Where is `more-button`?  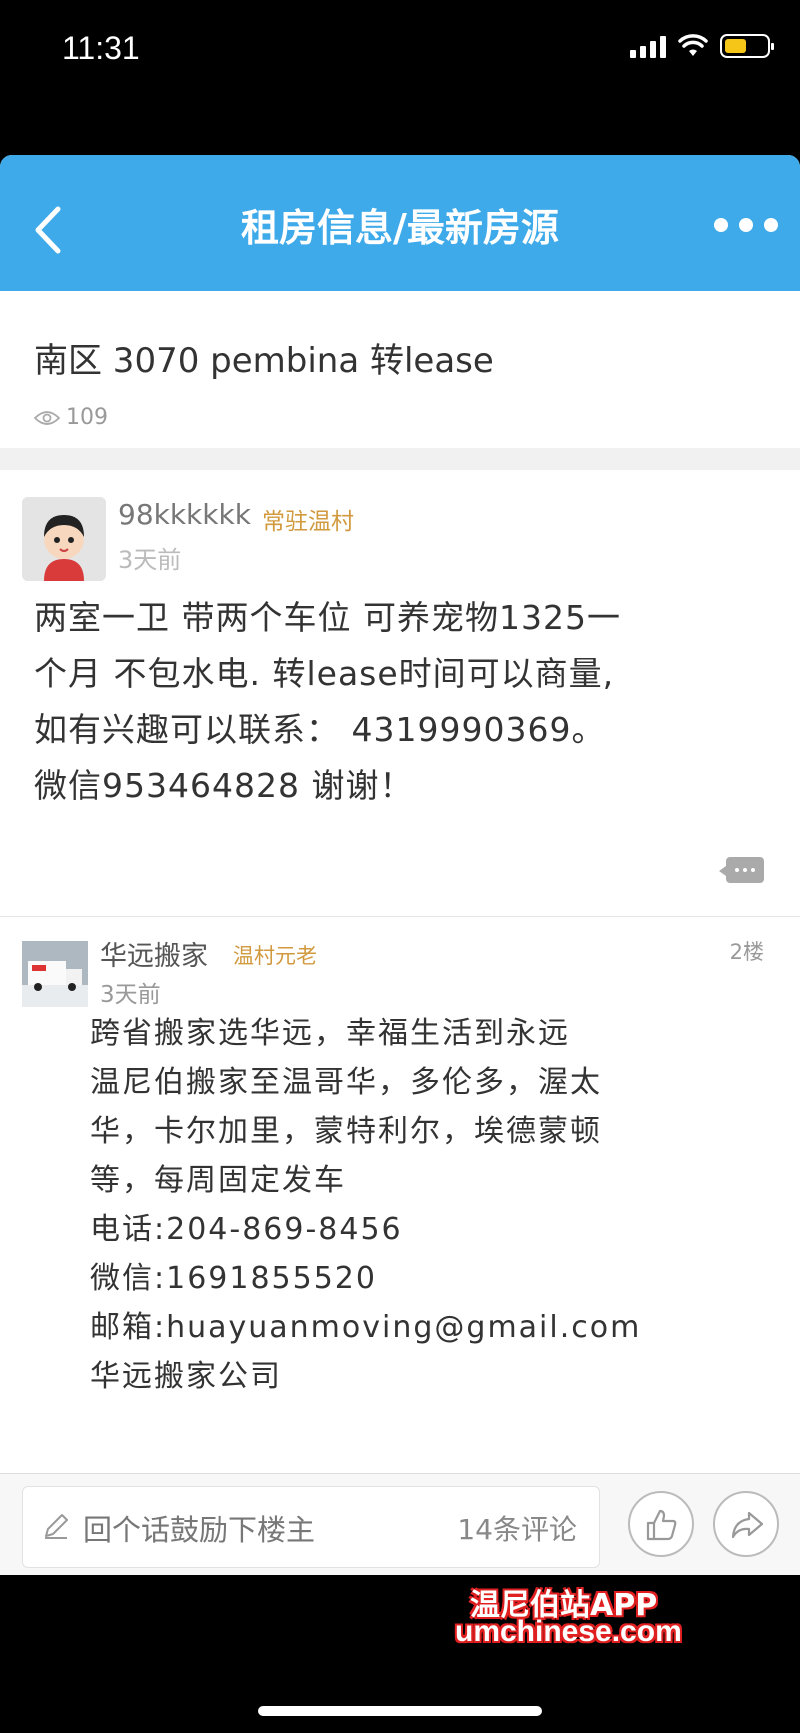
more-button is located at coordinates (746, 225).